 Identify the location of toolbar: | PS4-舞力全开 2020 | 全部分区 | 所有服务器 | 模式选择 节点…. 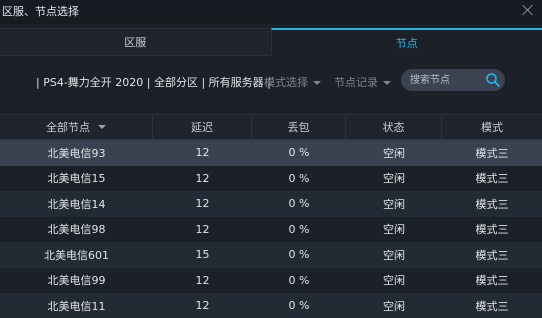
(271, 81).